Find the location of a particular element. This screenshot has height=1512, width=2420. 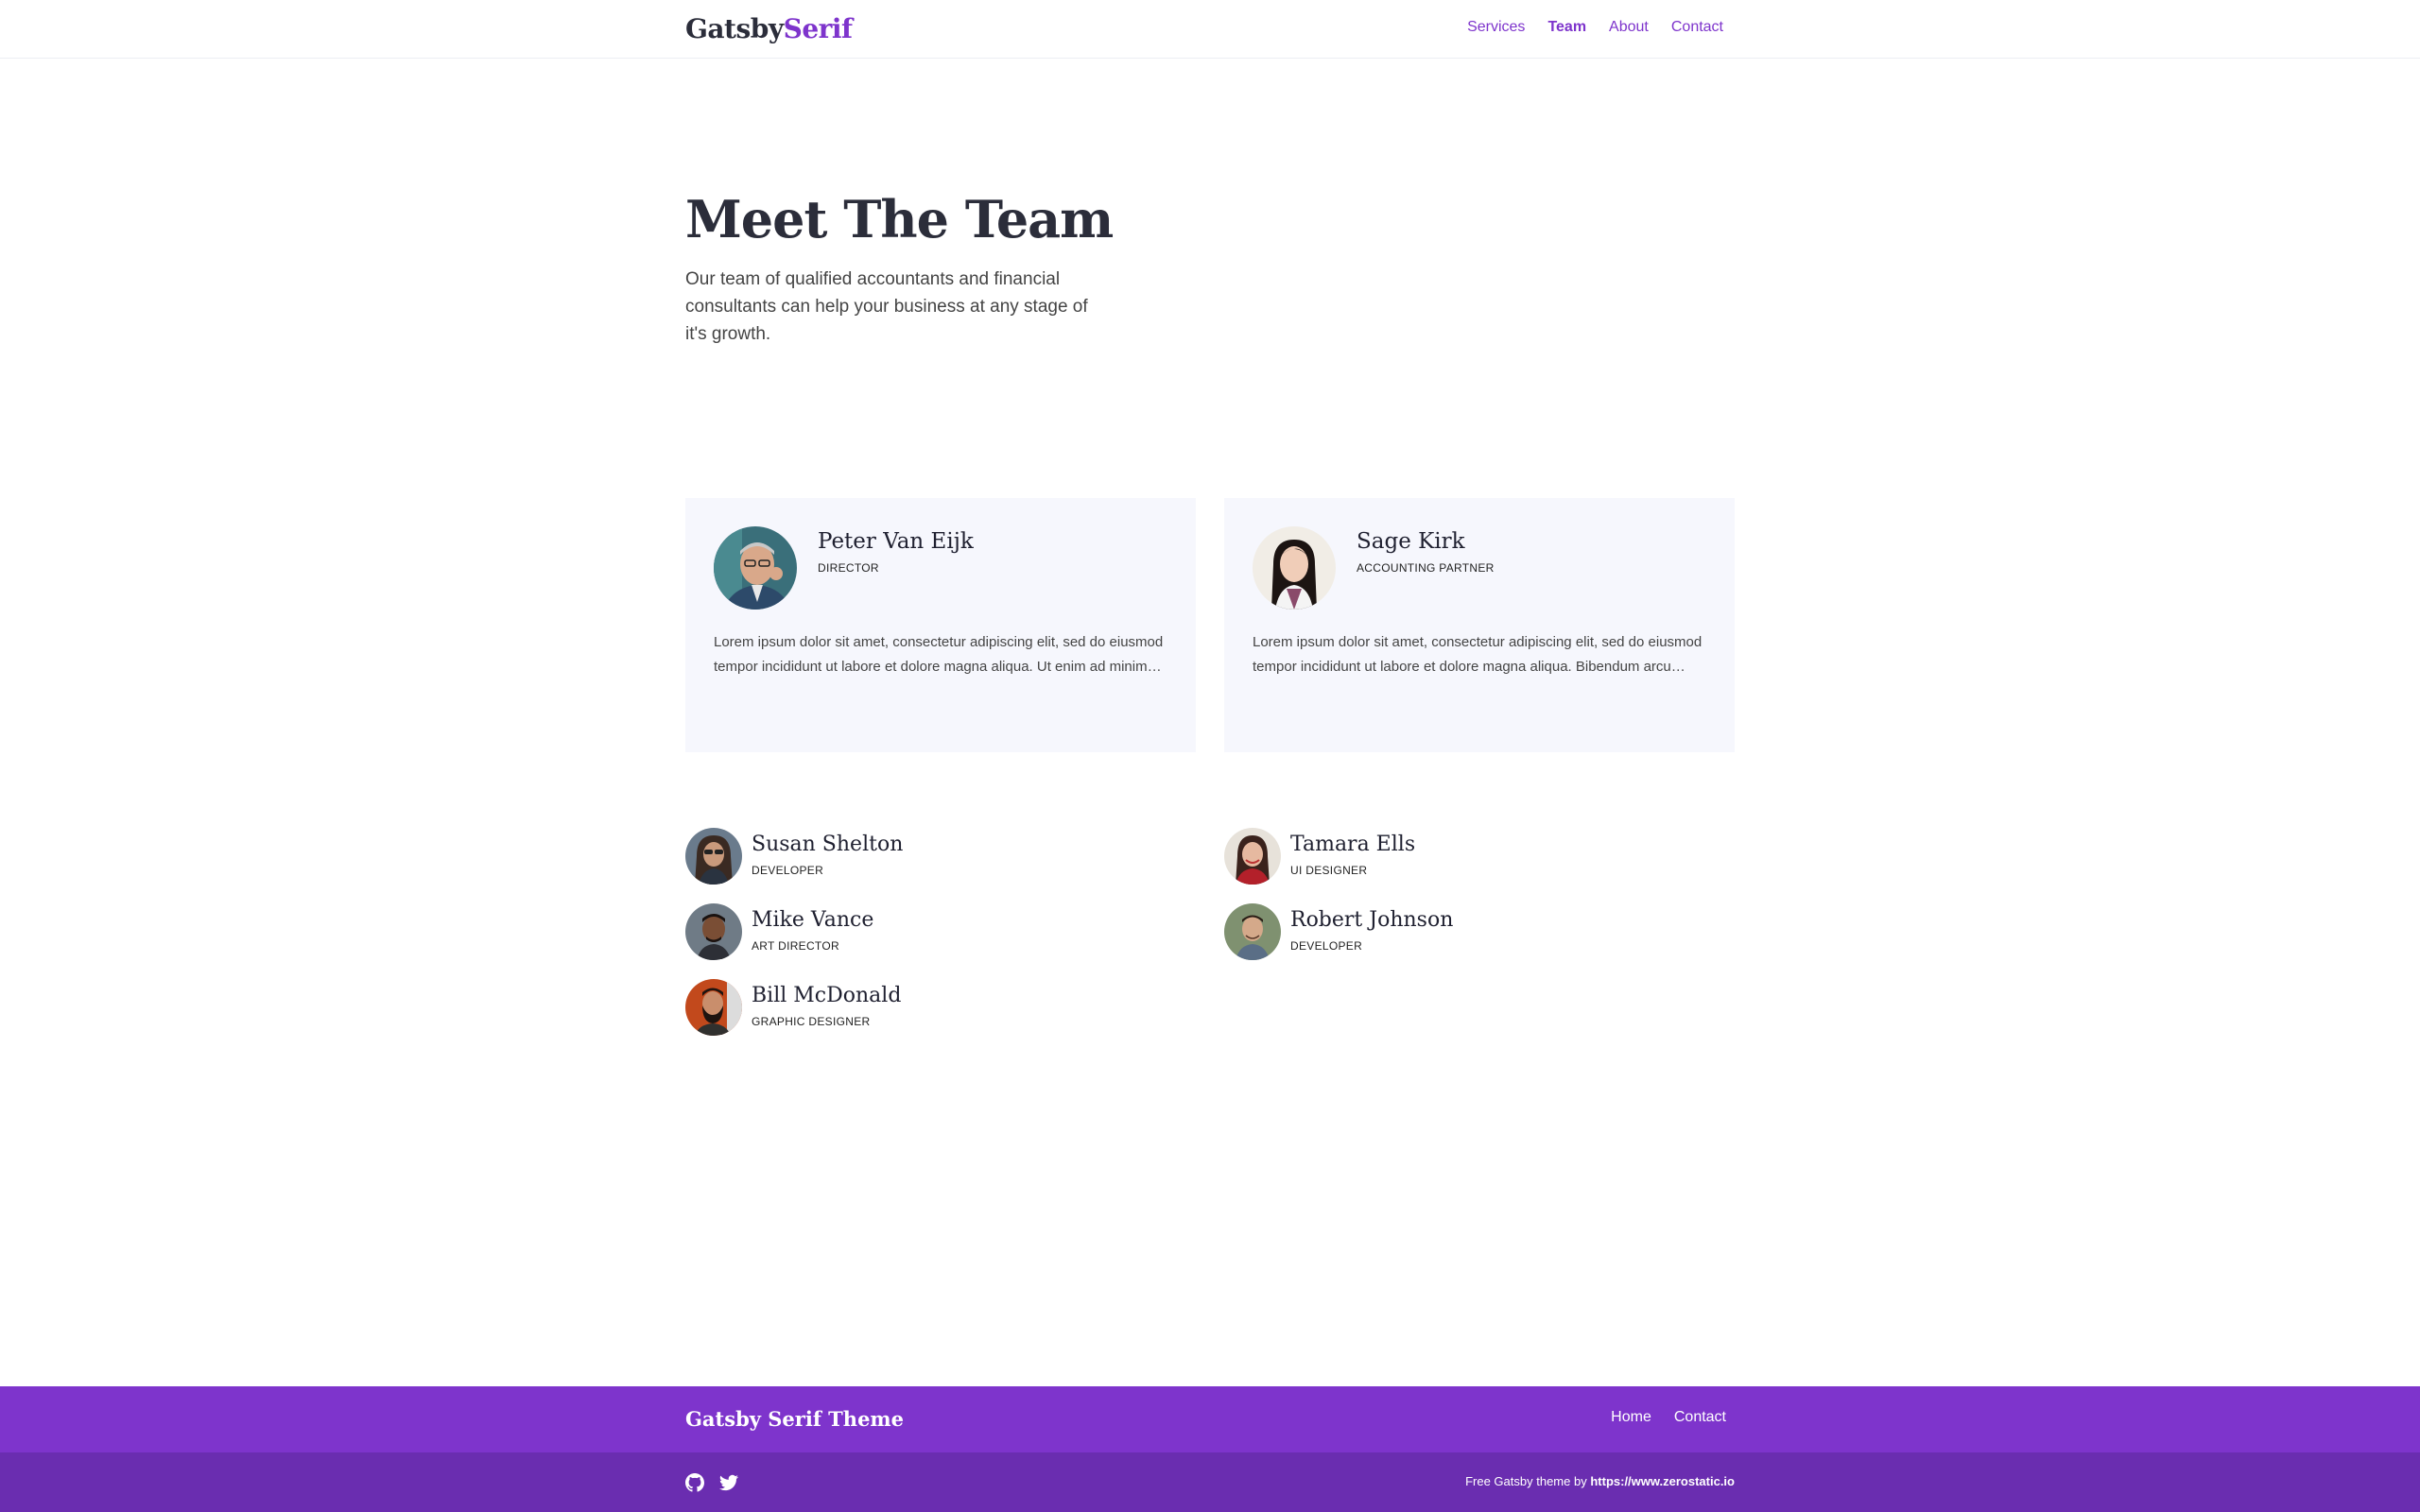

main-nav: Services Team About Contact is located at coordinates (1595, 27).